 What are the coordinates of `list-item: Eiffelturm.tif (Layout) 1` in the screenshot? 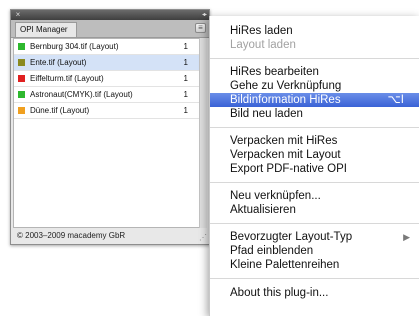 It's located at (107, 79).